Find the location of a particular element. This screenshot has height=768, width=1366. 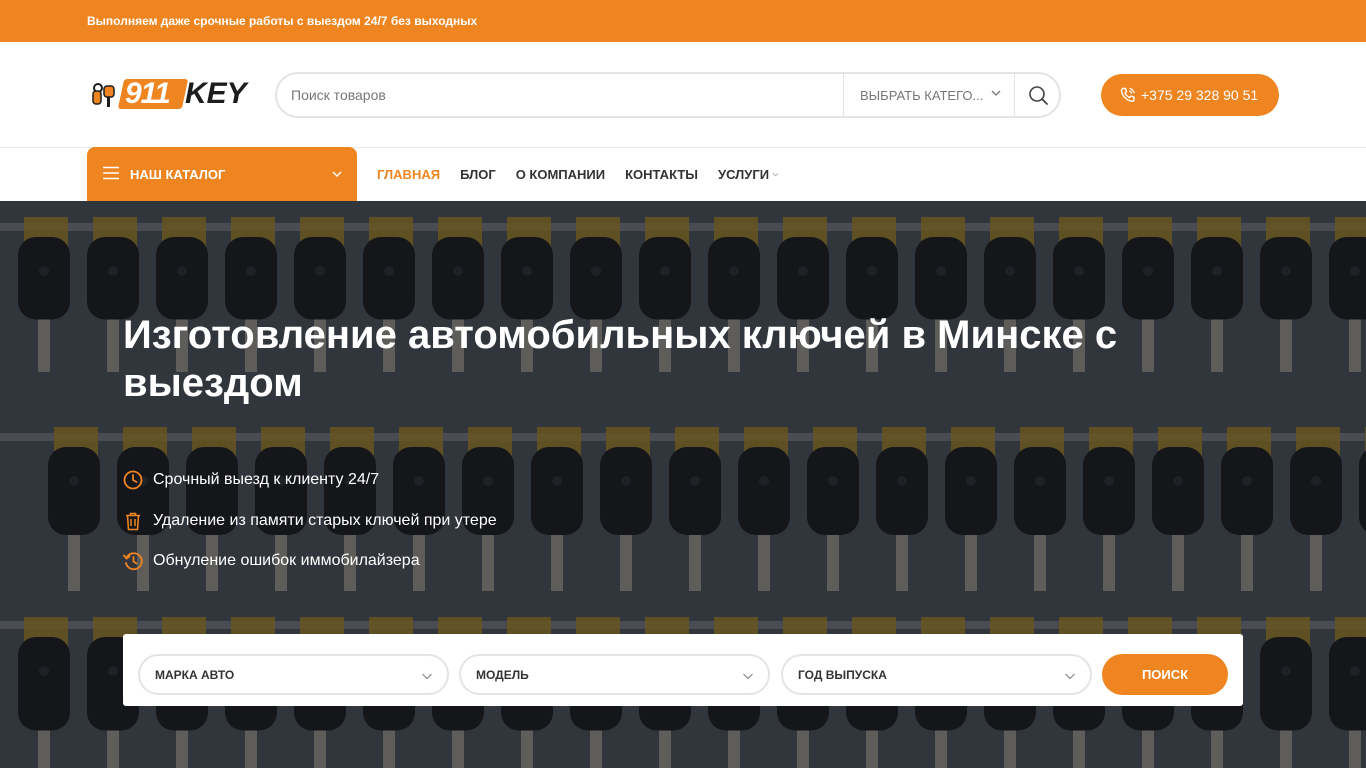

keys-logo-icon is located at coordinates (103, 95).